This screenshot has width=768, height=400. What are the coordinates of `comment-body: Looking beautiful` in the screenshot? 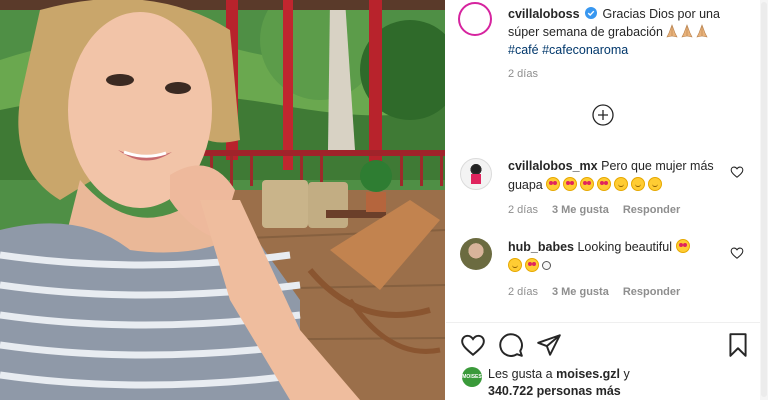 It's located at (625, 247).